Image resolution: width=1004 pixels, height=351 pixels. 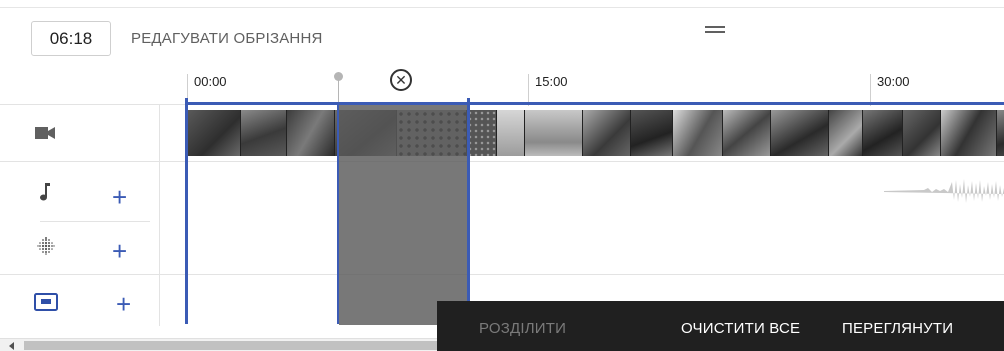 What do you see at coordinates (401, 80) in the screenshot?
I see `close-circle-icon: ✕` at bounding box center [401, 80].